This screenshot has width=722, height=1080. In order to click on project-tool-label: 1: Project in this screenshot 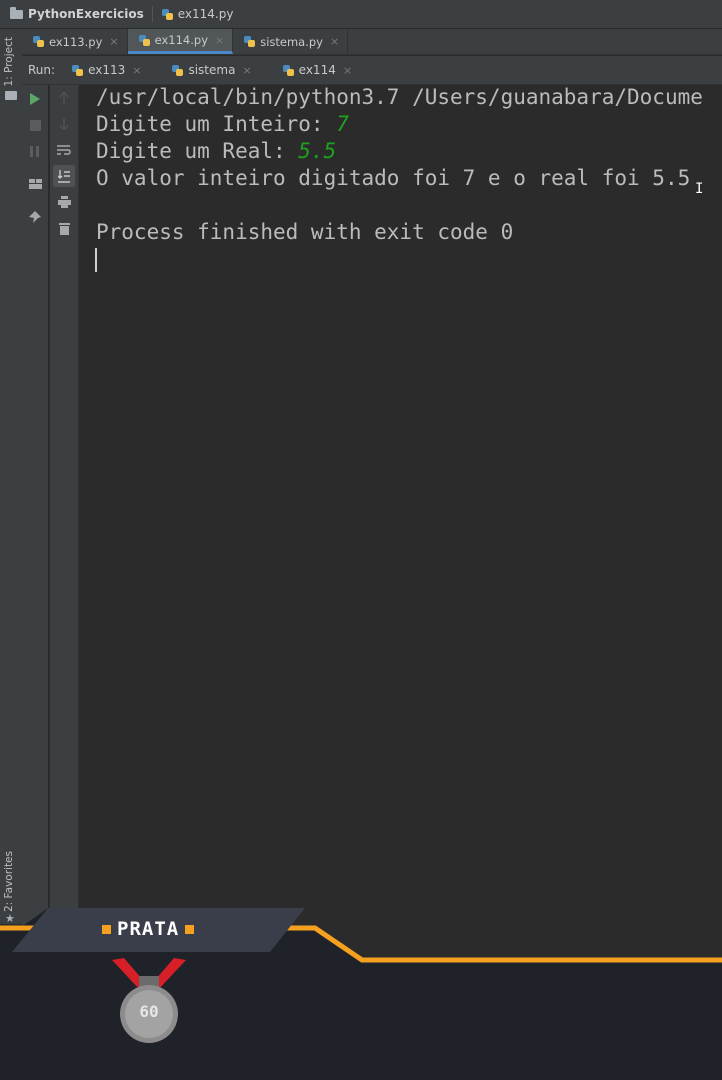, I will do `click(9, 62)`.